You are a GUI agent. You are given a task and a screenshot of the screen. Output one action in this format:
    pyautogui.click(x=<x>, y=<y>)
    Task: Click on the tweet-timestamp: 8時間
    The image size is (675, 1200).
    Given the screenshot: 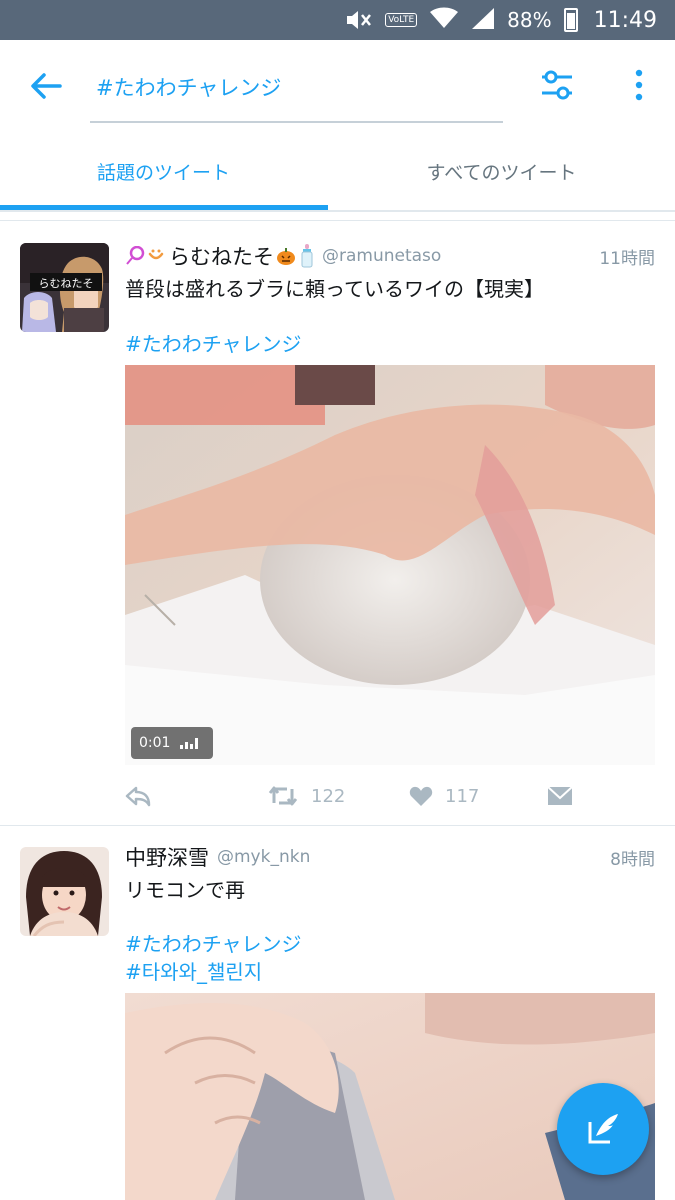 What is the action you would take?
    pyautogui.click(x=632, y=859)
    